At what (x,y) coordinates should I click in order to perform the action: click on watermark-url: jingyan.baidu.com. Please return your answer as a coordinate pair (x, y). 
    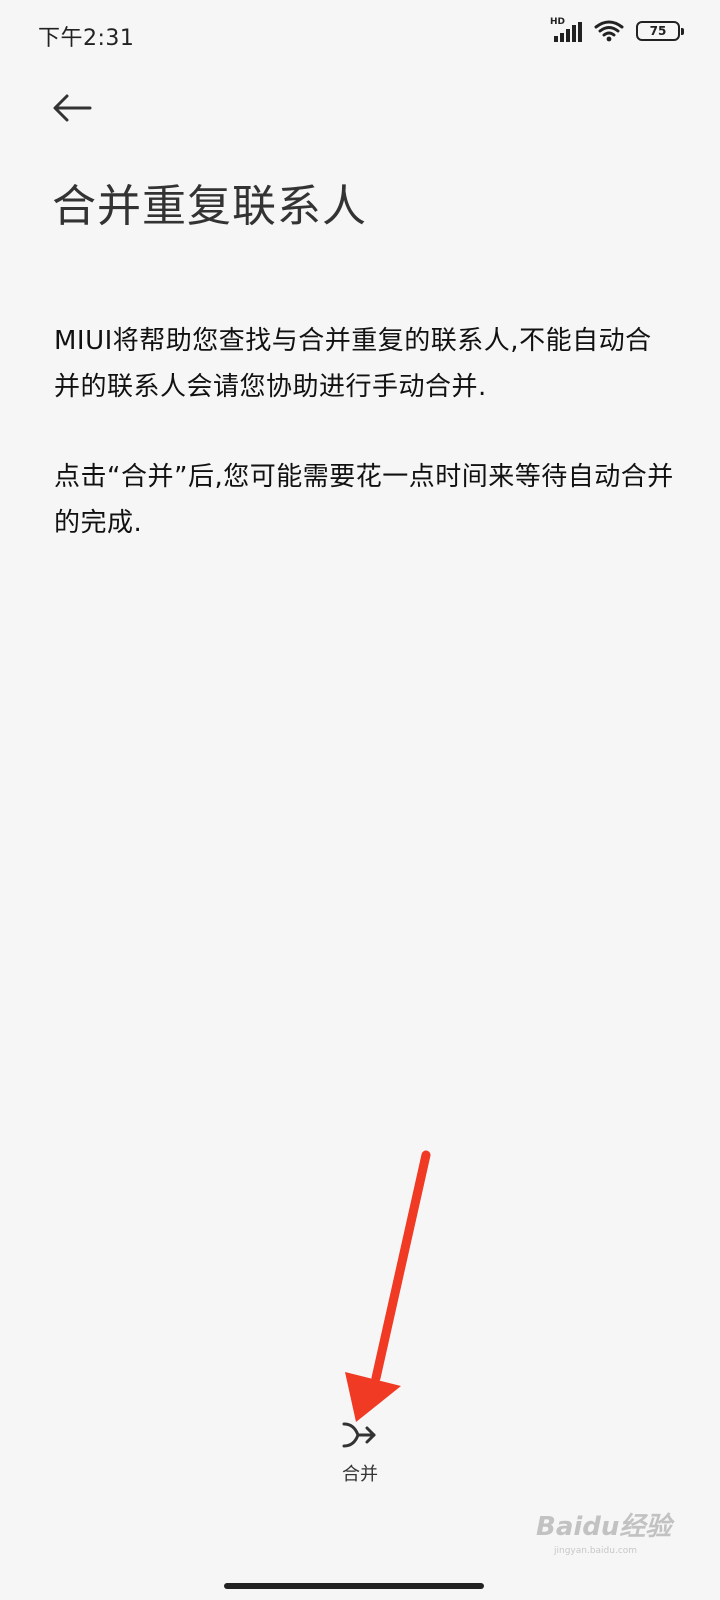
    Looking at the image, I should click on (596, 1551).